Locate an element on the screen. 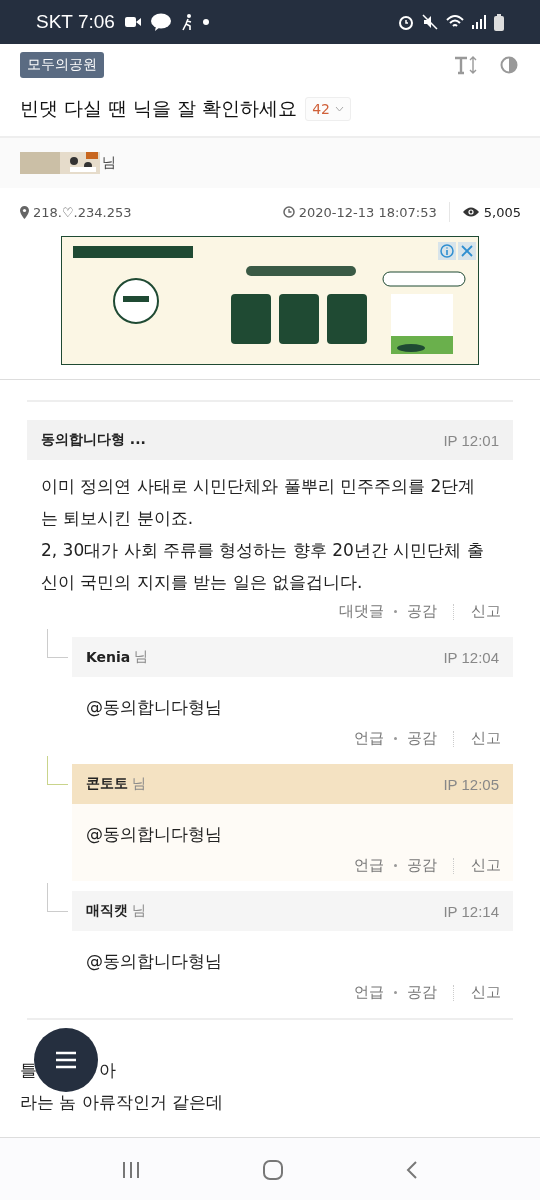  recent-apps-icon is located at coordinates (130, 1169).